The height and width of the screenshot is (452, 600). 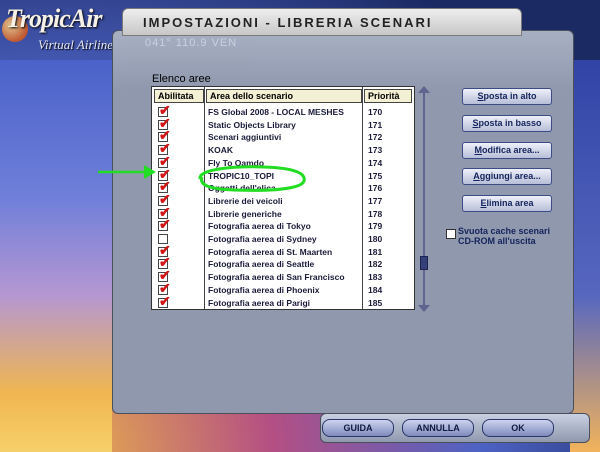 I want to click on delete-area-button: Elimina area, so click(x=507, y=203).